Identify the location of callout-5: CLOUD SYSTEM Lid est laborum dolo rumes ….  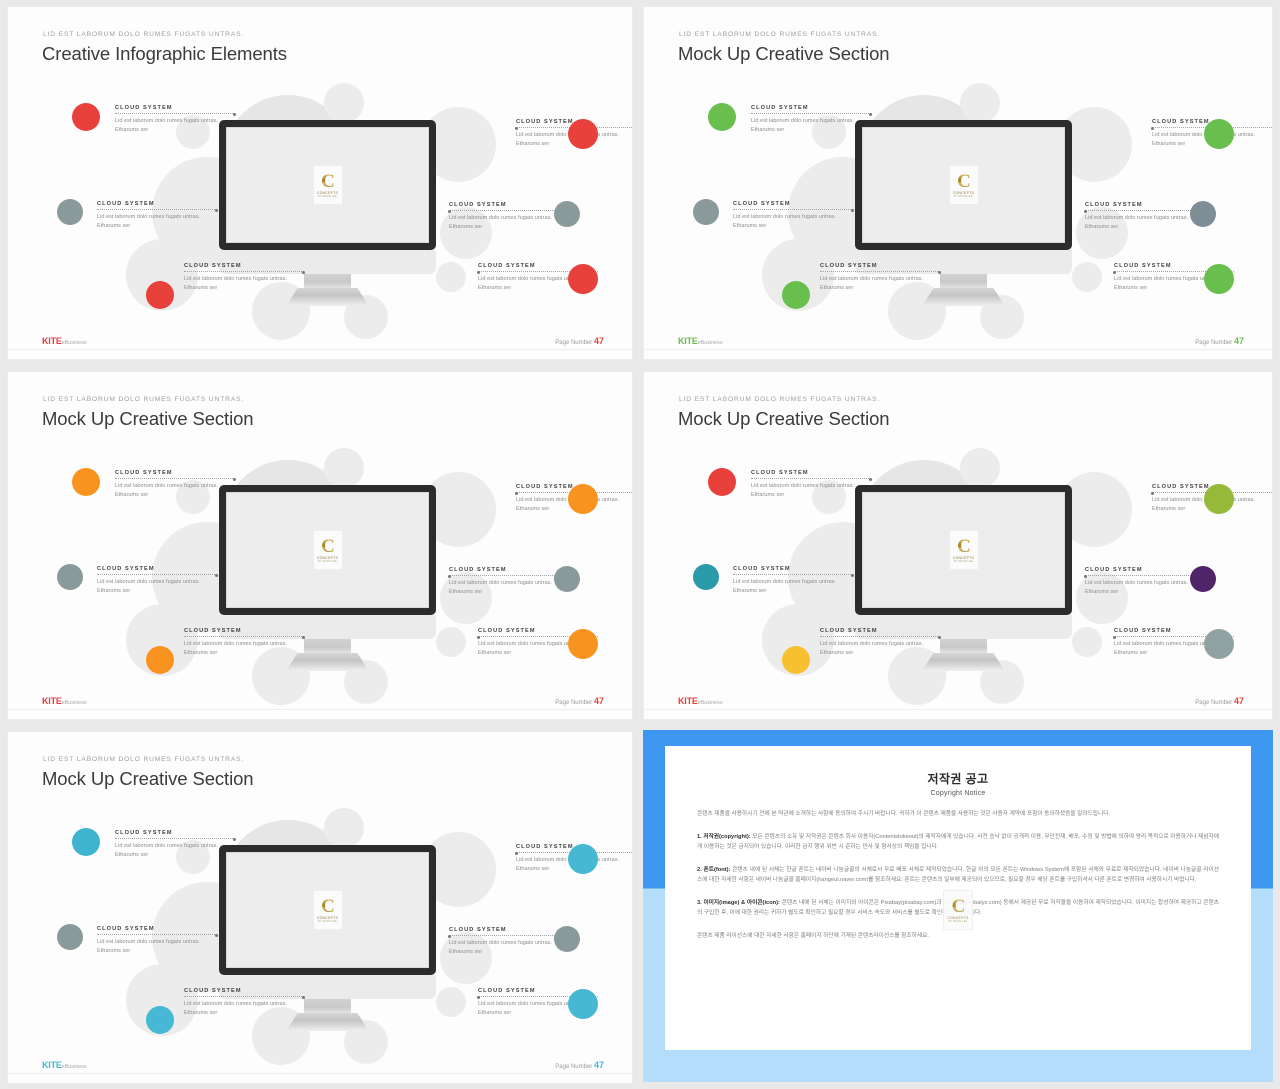
(1144, 582).